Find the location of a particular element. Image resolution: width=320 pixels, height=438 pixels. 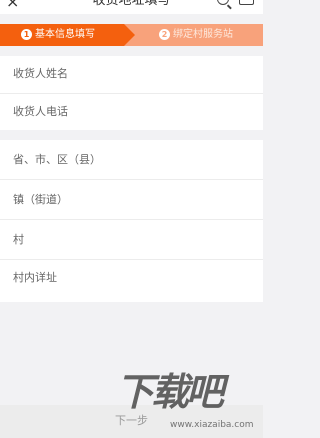

recipient-name-placeholder: 收货人姓名 is located at coordinates (40, 73).